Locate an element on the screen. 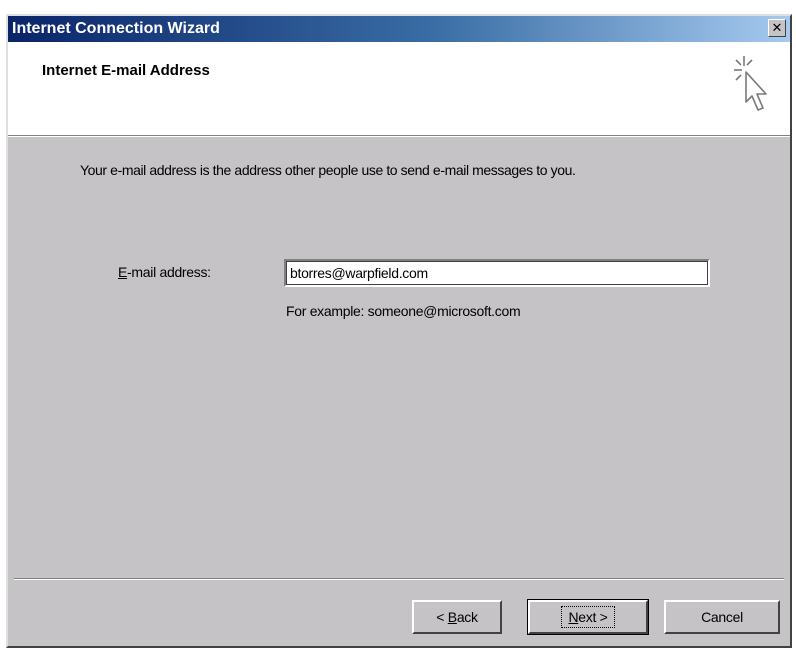  page-title: Internet E-mail Address is located at coordinates (126, 70).